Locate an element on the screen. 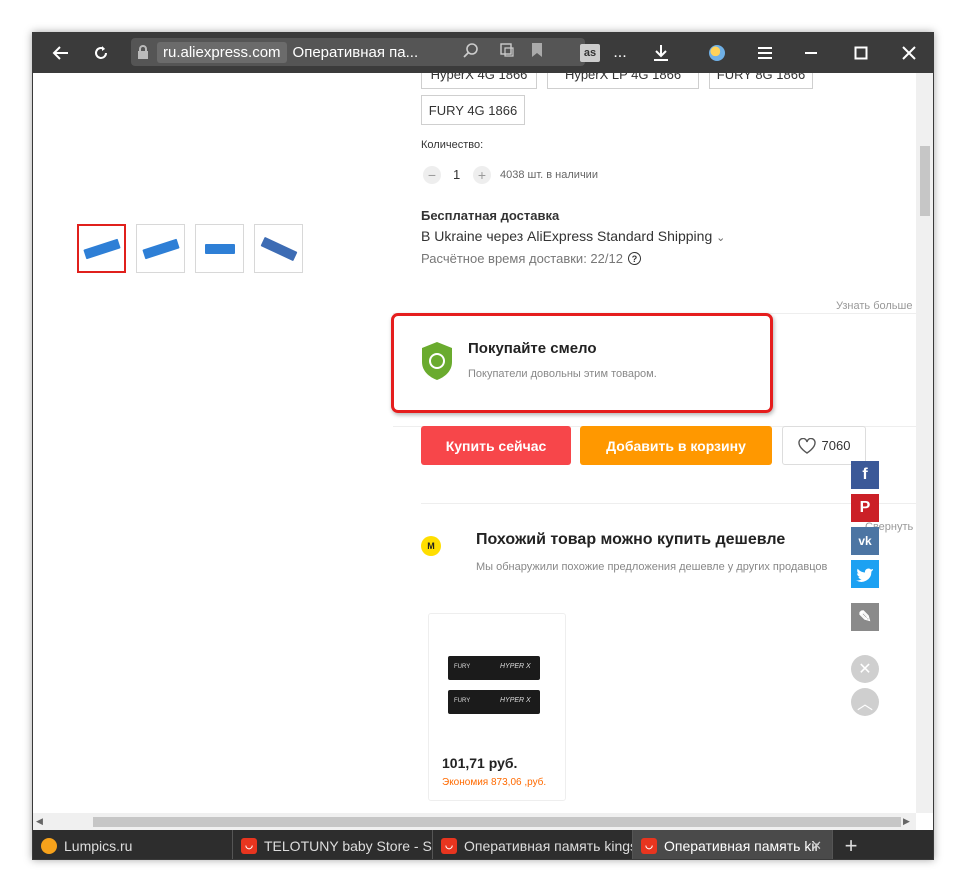 The image size is (966, 893). option-chip: HyperX LP 4G 1866 is located at coordinates (623, 81).